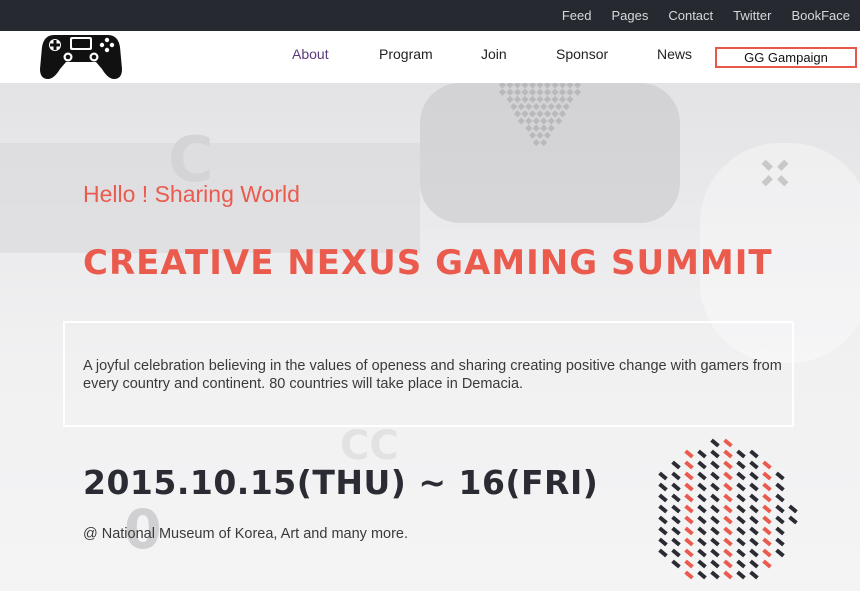 The image size is (860, 591). I want to click on circle-pattern-decoration, so click(728, 509).